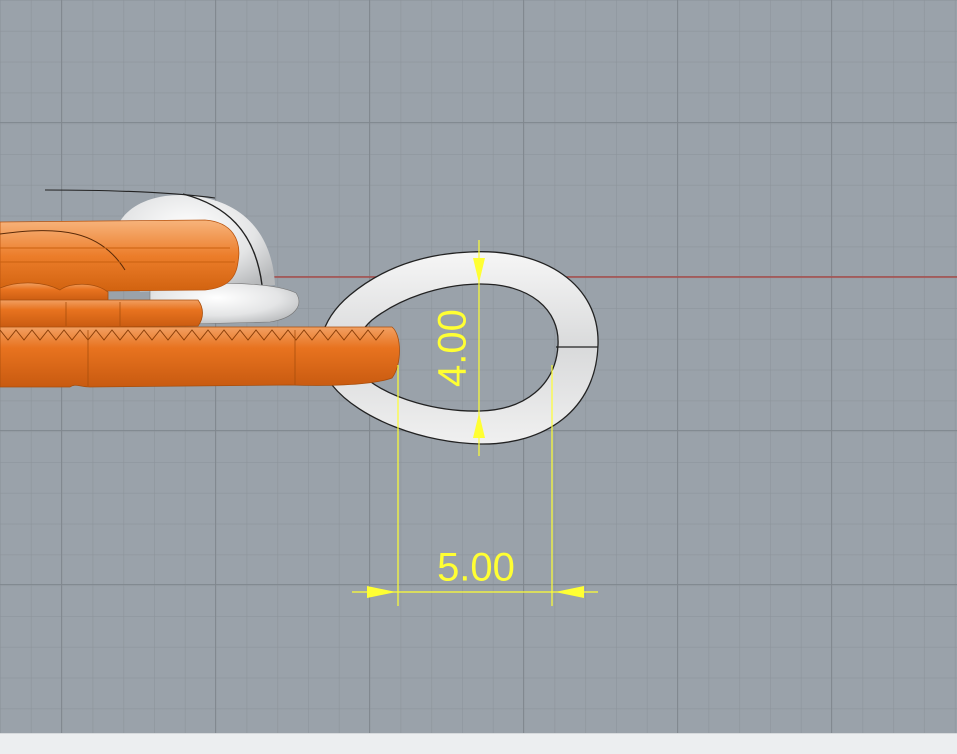 This screenshot has height=754, width=957. What do you see at coordinates (476, 568) in the screenshot?
I see `dimension-width-label: 5.00` at bounding box center [476, 568].